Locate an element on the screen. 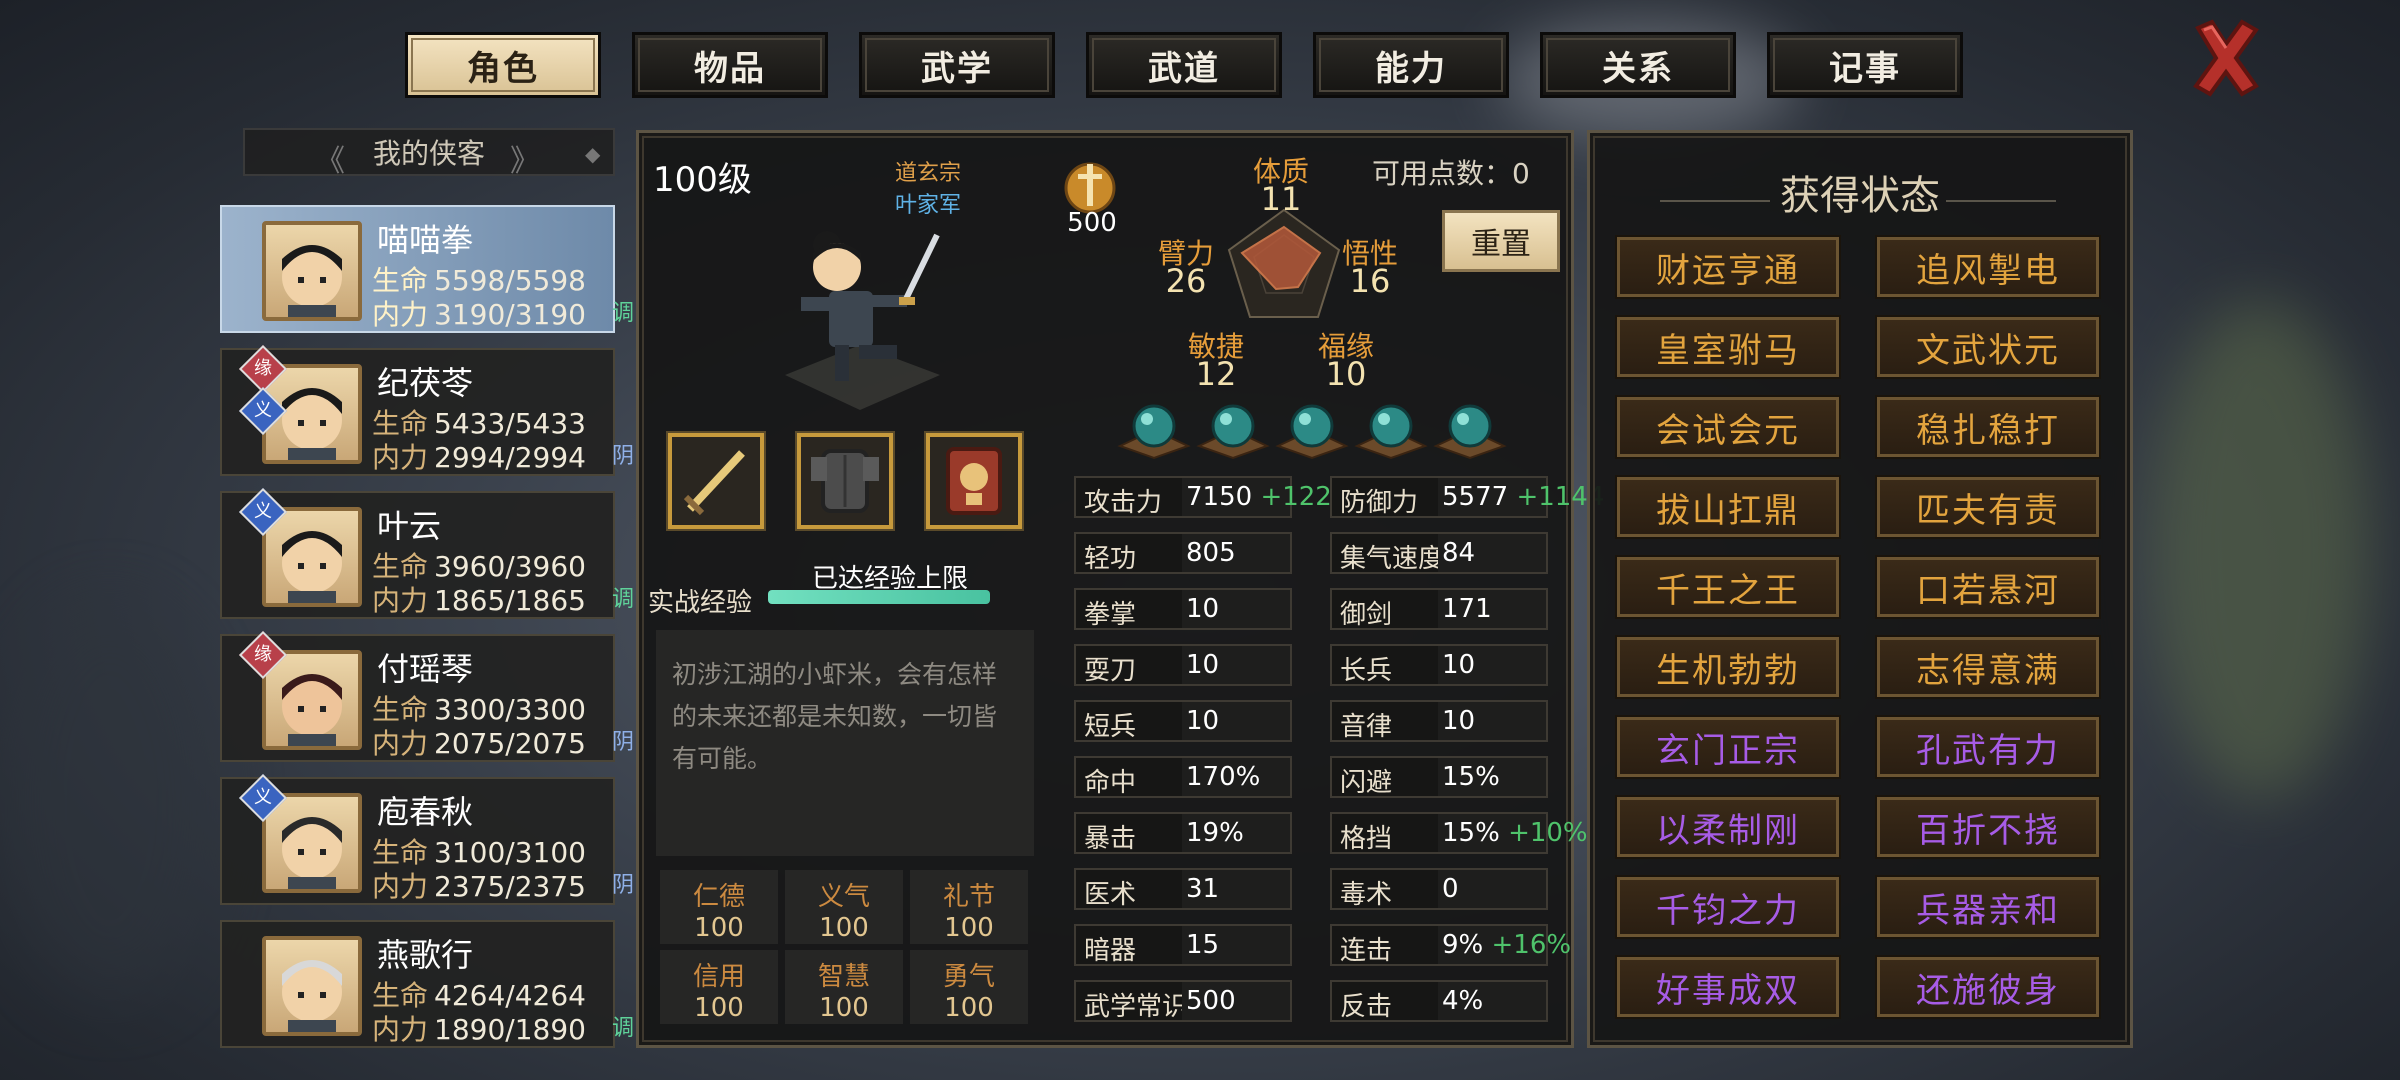 Image resolution: width=2400 pixels, height=1080 pixels. mp-line: 内力 2375/2375 is located at coordinates (479, 885).